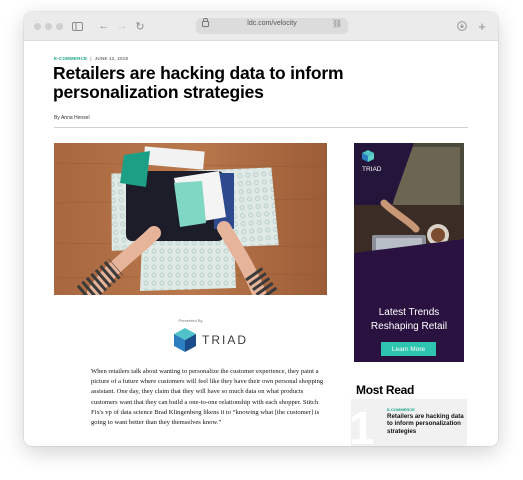 This screenshot has width=523, height=480. I want to click on forward-icon: →, so click(122, 26).